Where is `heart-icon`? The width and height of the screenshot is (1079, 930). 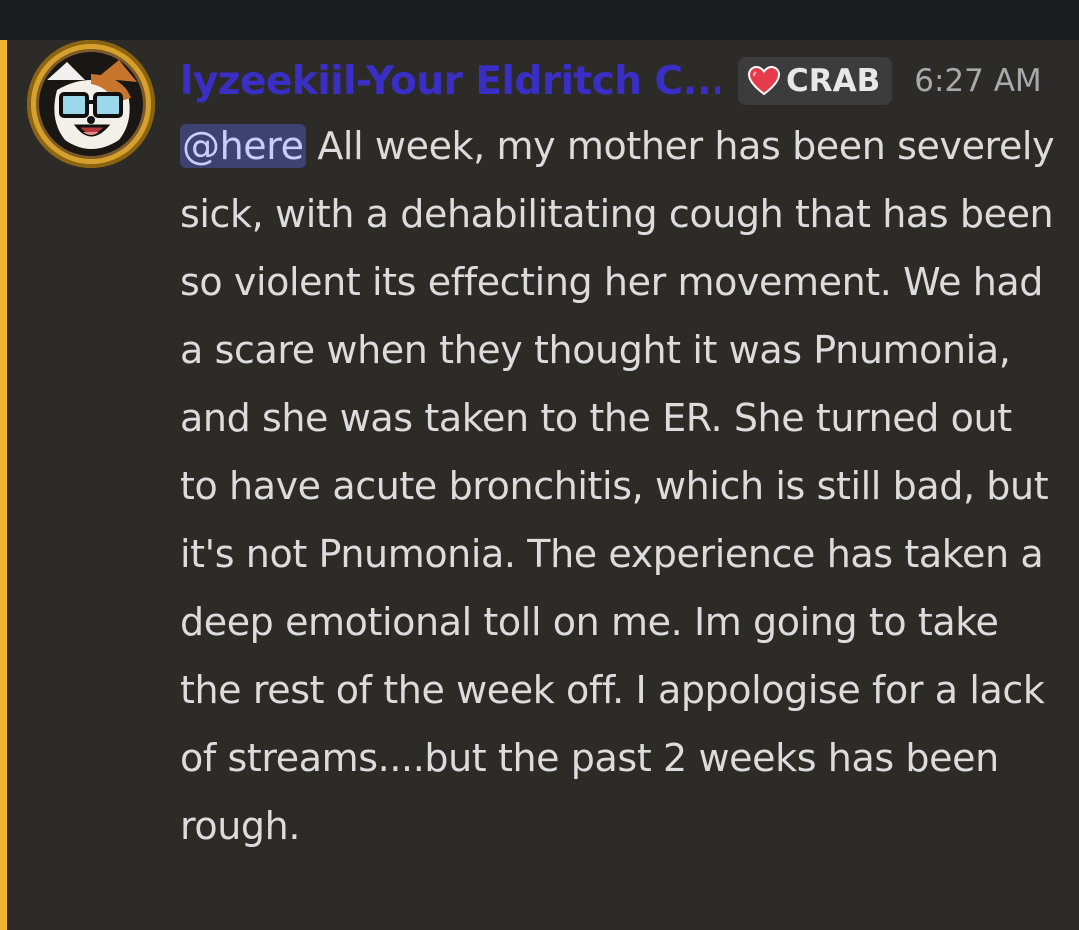
heart-icon is located at coordinates (764, 81).